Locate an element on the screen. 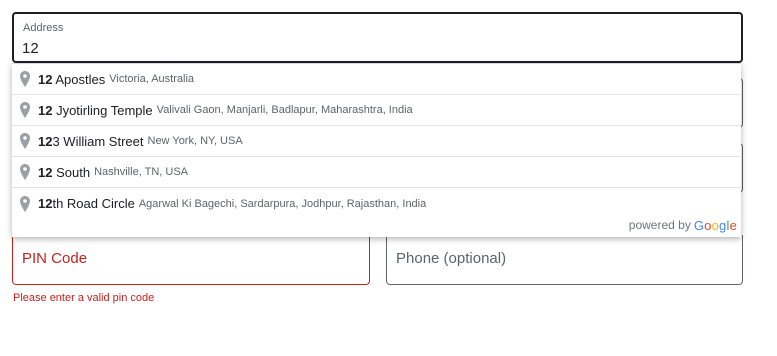 Image resolution: width=777 pixels, height=356 pixels. phone-field: Phone (optional) is located at coordinates (564, 260).